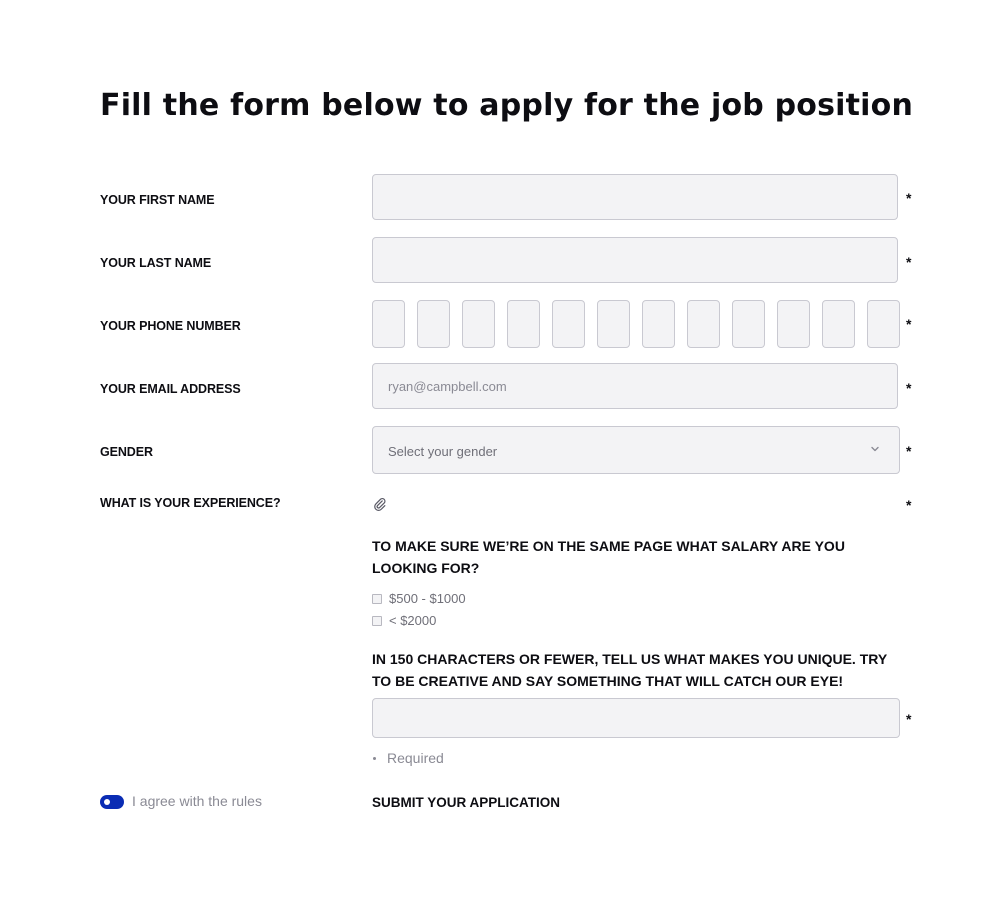 This screenshot has width=1000, height=898. Describe the element at coordinates (443, 451) in the screenshot. I see `gender-select-value: Select your gender` at that location.